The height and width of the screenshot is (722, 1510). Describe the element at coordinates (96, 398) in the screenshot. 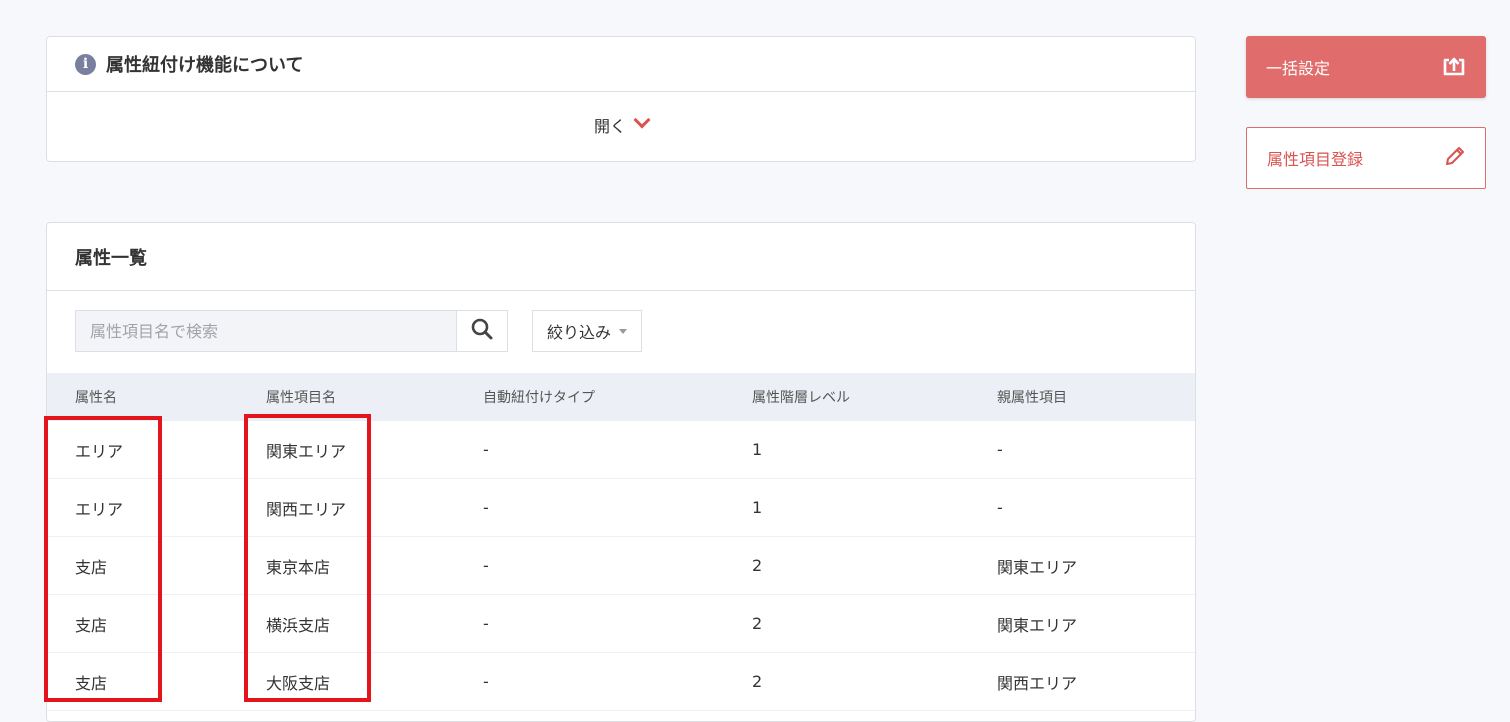

I see `column-header: 属性名` at that location.